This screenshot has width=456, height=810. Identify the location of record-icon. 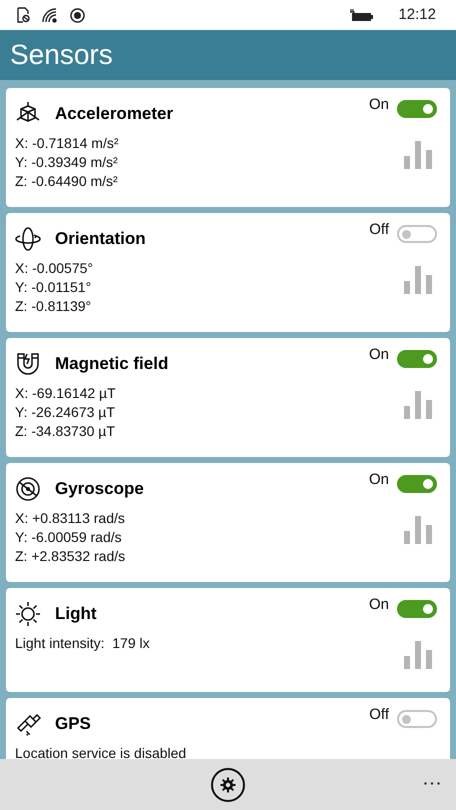
(77, 15).